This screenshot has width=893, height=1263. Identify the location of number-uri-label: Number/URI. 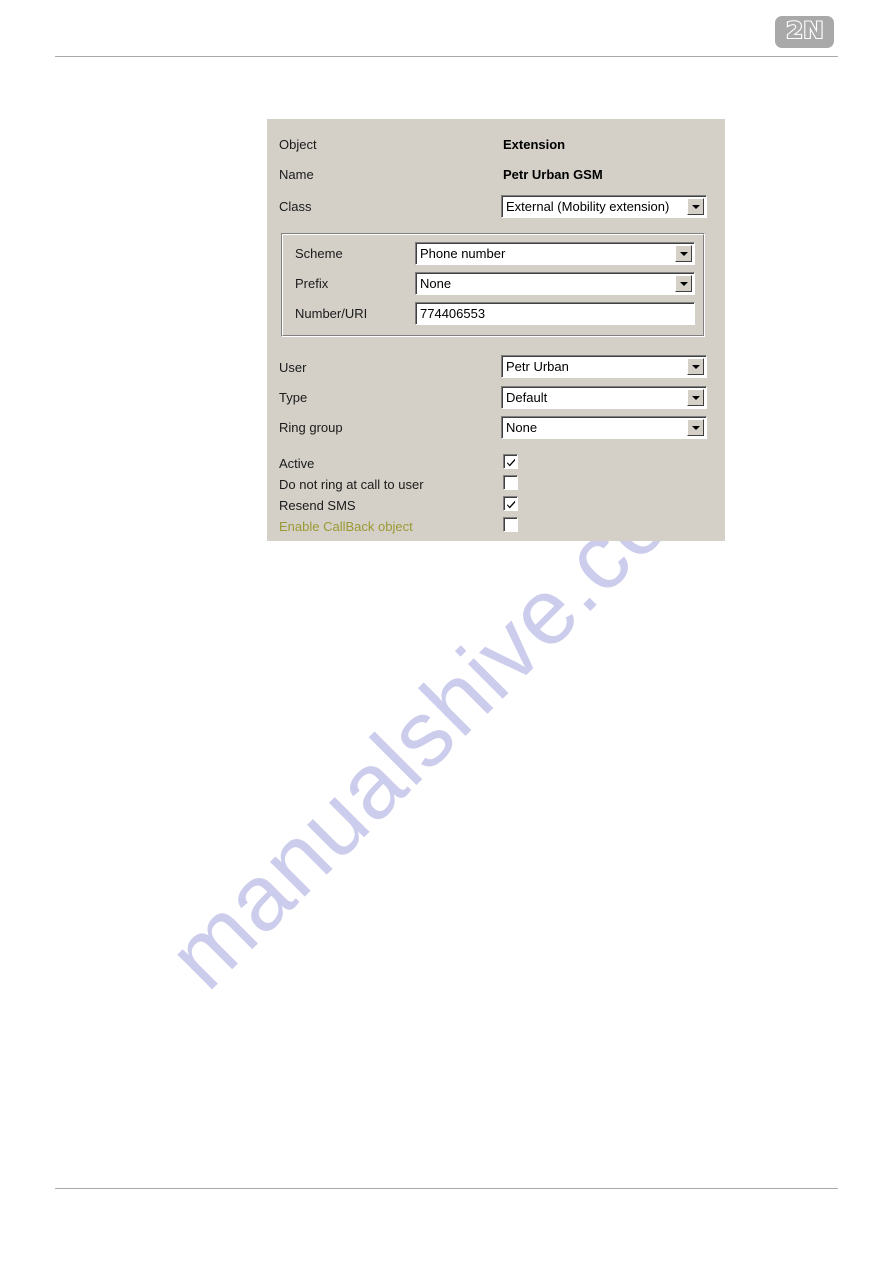
(331, 313).